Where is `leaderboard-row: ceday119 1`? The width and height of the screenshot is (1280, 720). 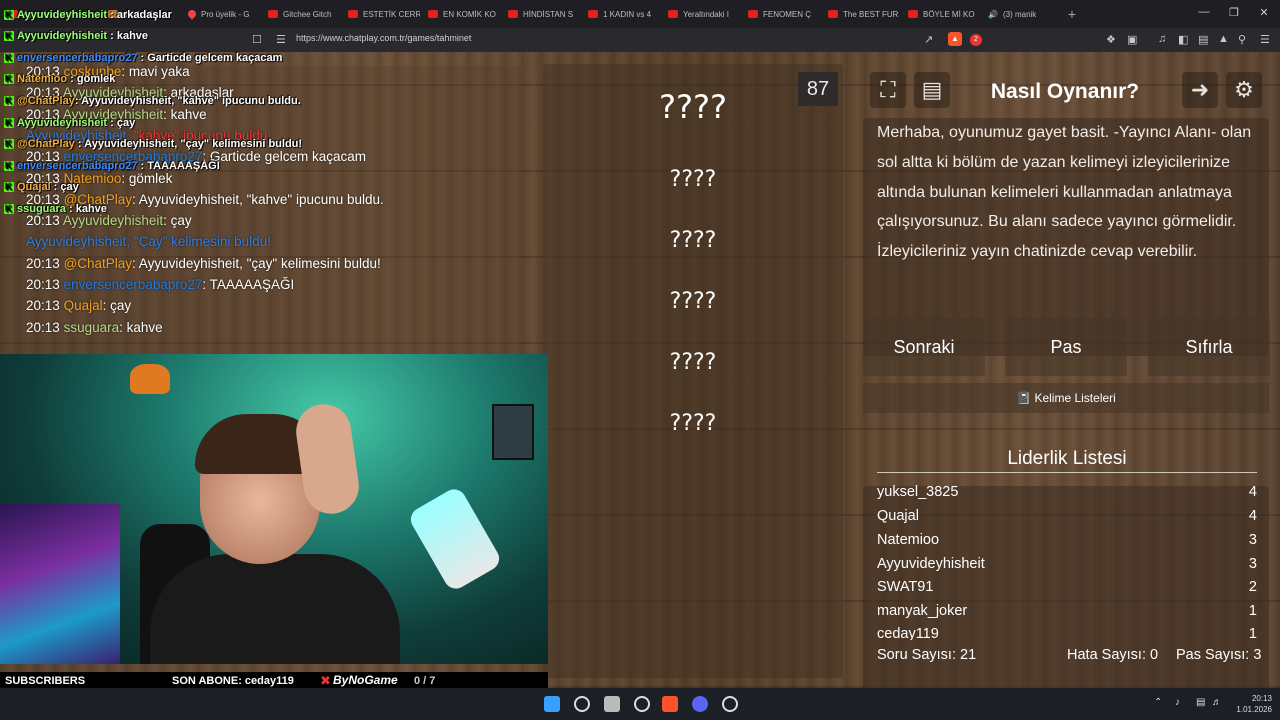 leaderboard-row: ceday119 1 is located at coordinates (1067, 633).